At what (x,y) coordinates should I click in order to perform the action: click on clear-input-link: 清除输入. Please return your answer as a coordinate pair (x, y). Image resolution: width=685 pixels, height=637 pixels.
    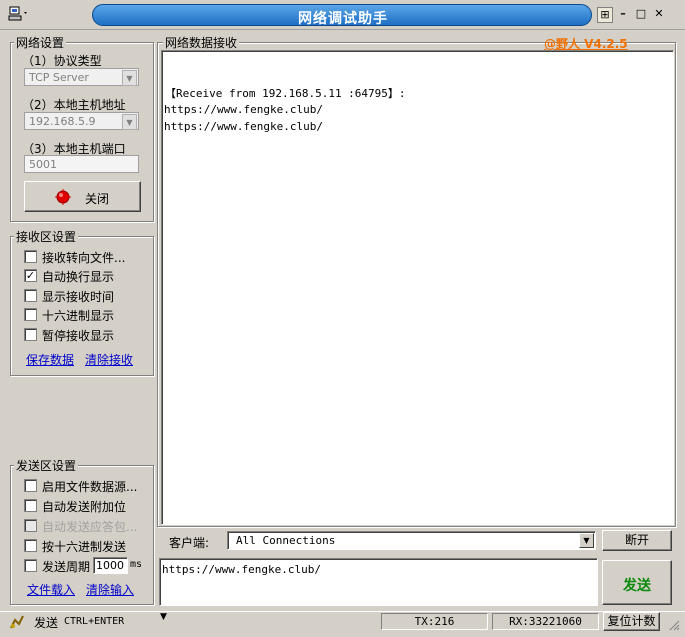
    Looking at the image, I should click on (110, 589).